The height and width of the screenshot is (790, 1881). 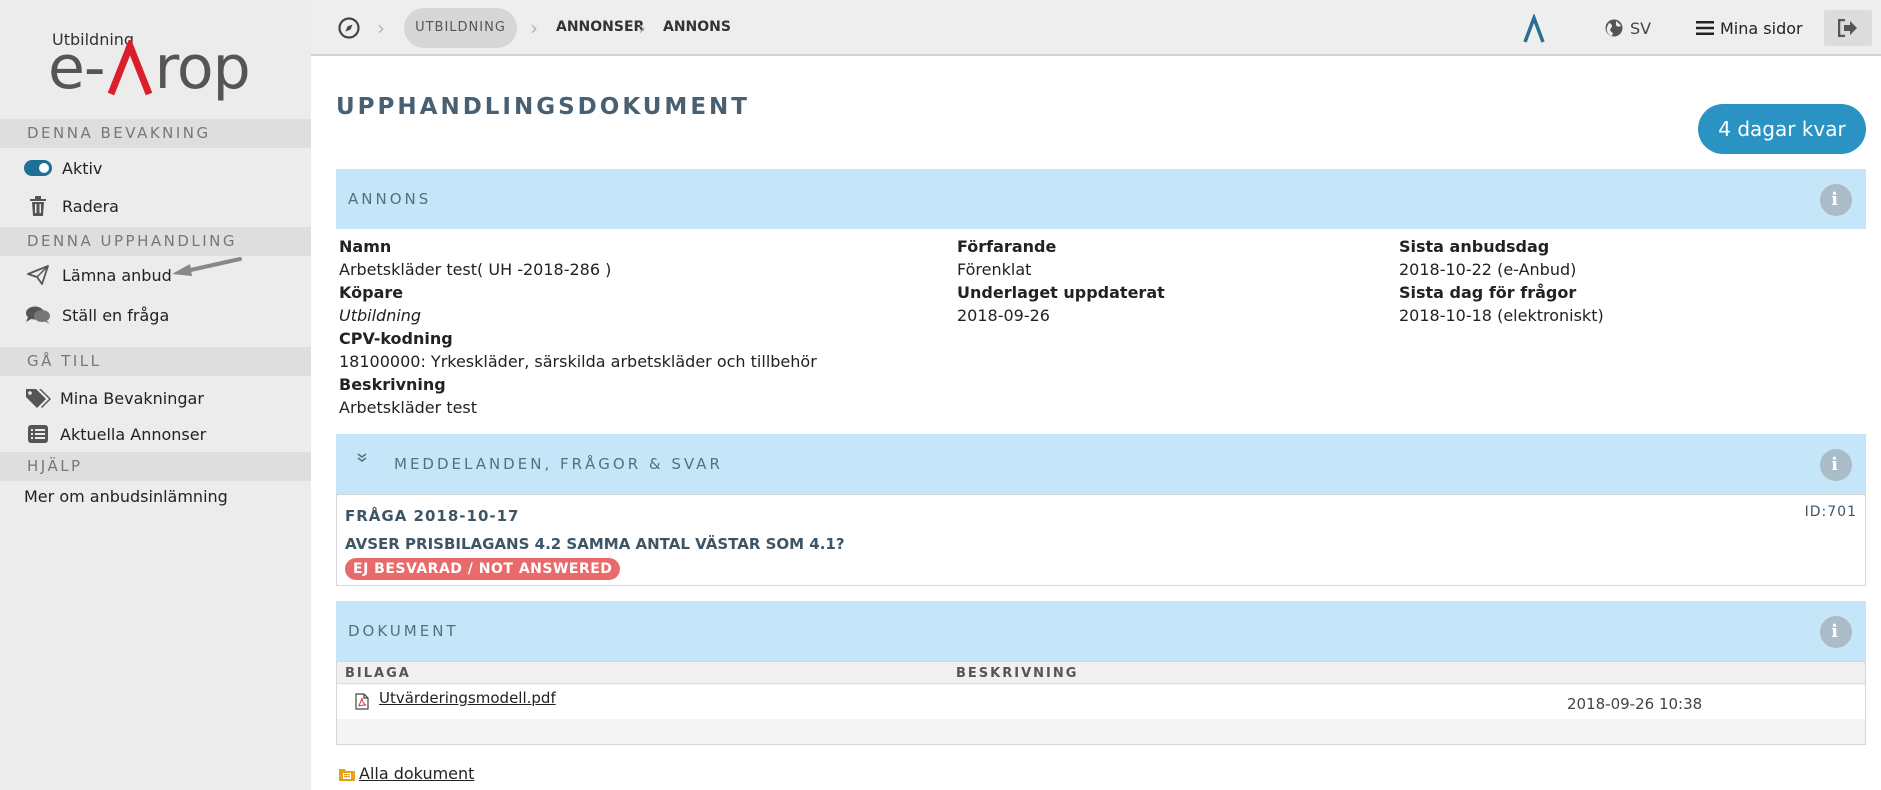 I want to click on page-title: UPPHANDLINGSDOKUMENT, so click(x=543, y=107).